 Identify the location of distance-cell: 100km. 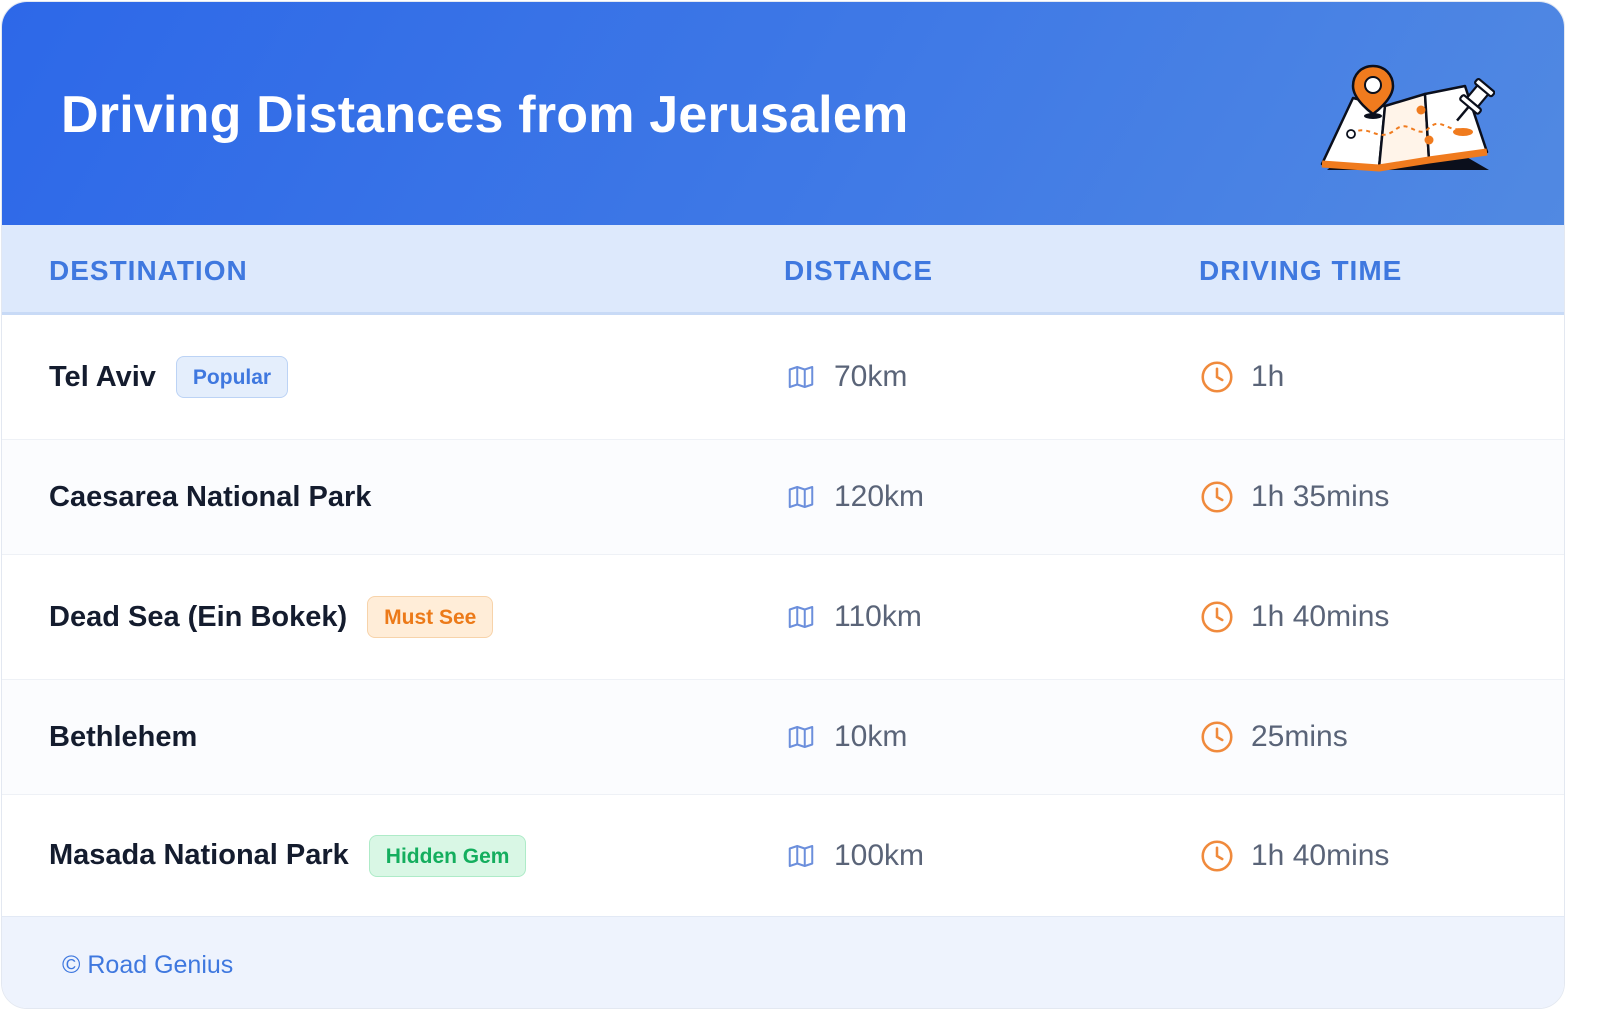
(854, 855).